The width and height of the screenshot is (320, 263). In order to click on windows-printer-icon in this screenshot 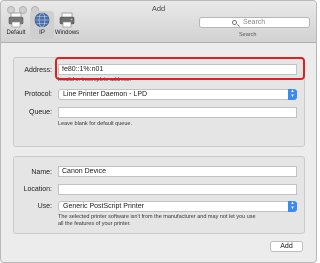, I will do `click(67, 20)`.